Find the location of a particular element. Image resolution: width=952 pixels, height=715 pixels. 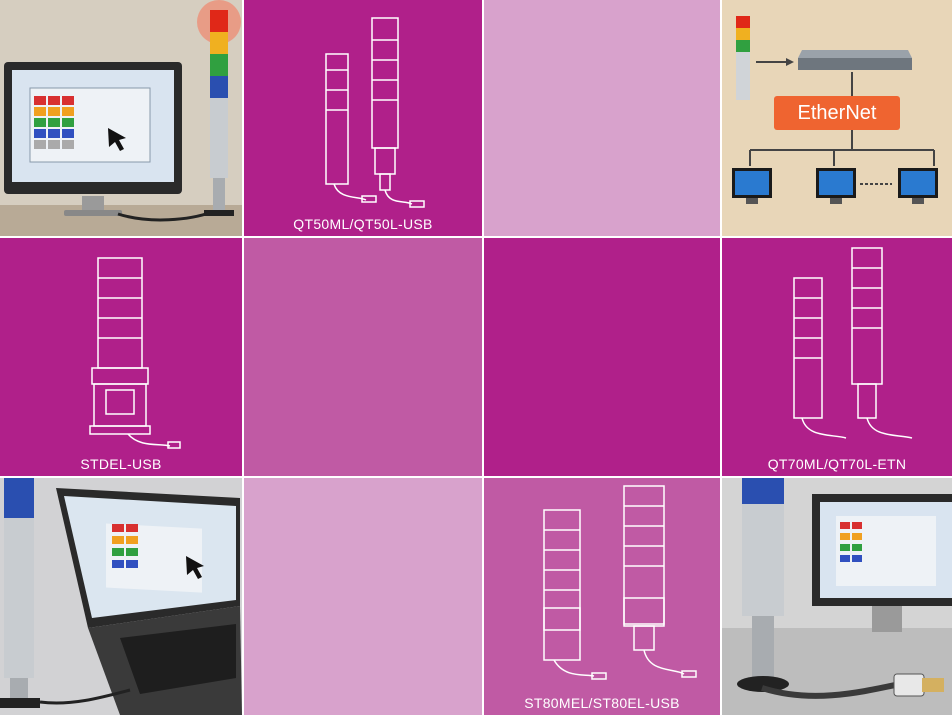

tile-stdel: STDEL-USB is located at coordinates (121, 357).